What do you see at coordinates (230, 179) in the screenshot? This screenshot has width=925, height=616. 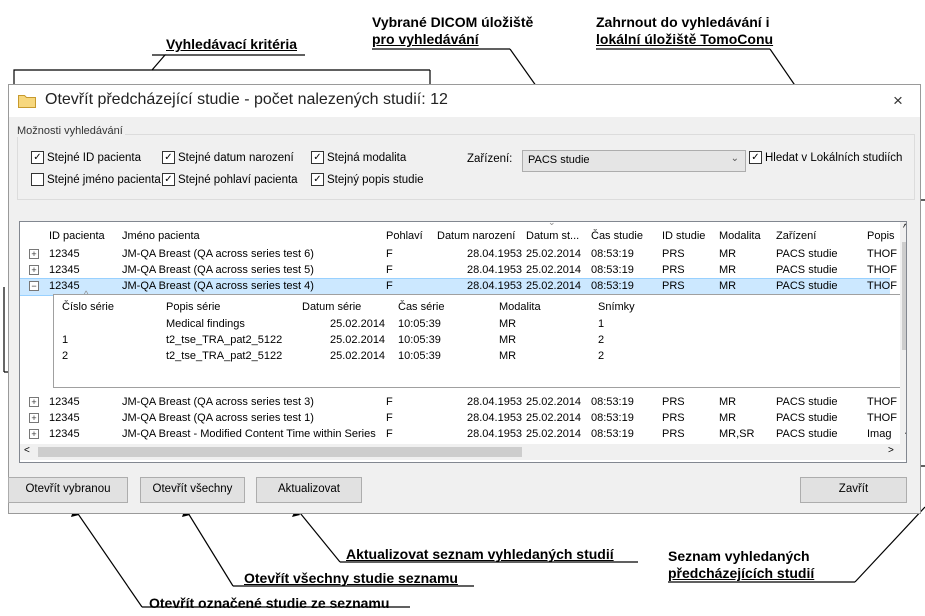 I see `checkbox-same-patient-sex: ✓ Stejné pohlaví pacienta` at bounding box center [230, 179].